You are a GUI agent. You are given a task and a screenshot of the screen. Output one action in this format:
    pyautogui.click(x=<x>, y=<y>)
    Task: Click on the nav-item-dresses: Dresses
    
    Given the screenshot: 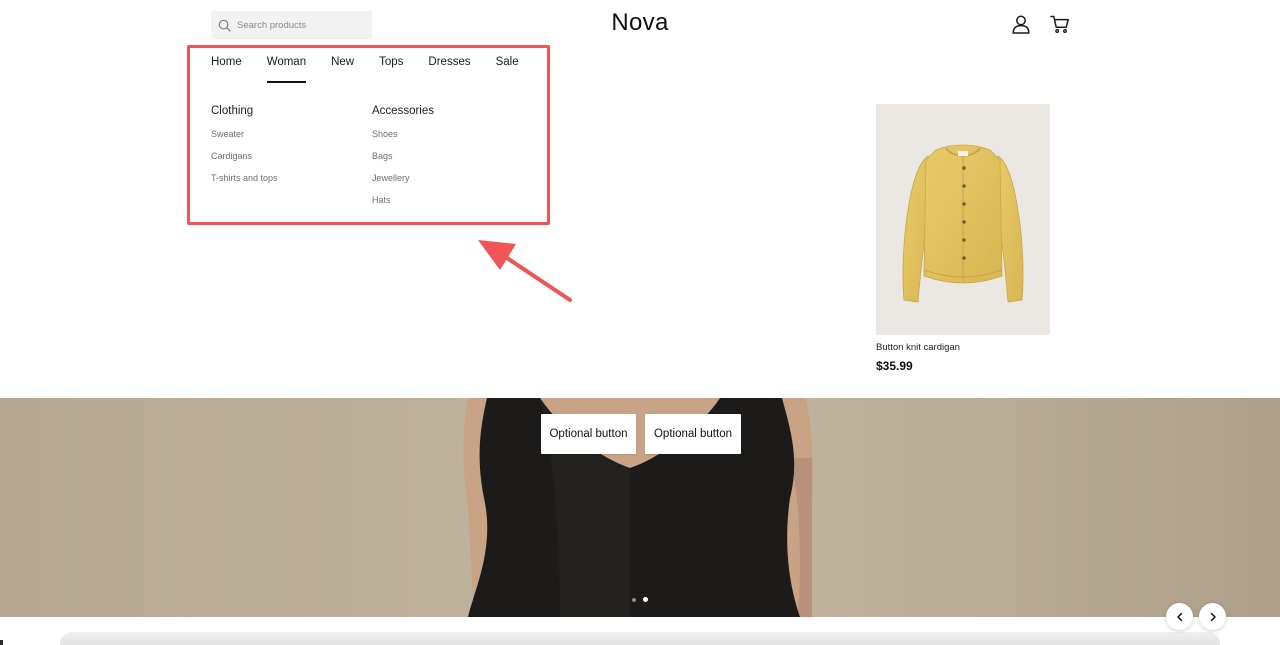 What is the action you would take?
    pyautogui.click(x=449, y=69)
    